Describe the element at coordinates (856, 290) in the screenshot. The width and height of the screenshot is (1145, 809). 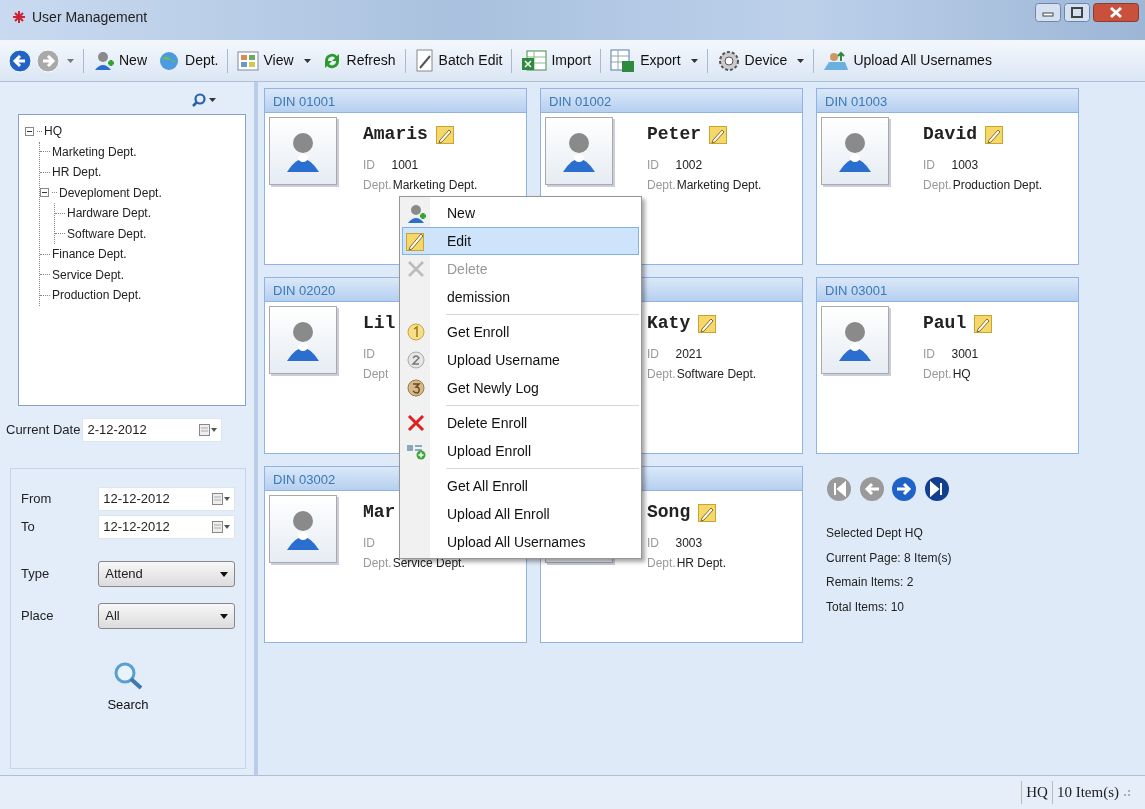
I see `din-label: DIN 03001` at that location.